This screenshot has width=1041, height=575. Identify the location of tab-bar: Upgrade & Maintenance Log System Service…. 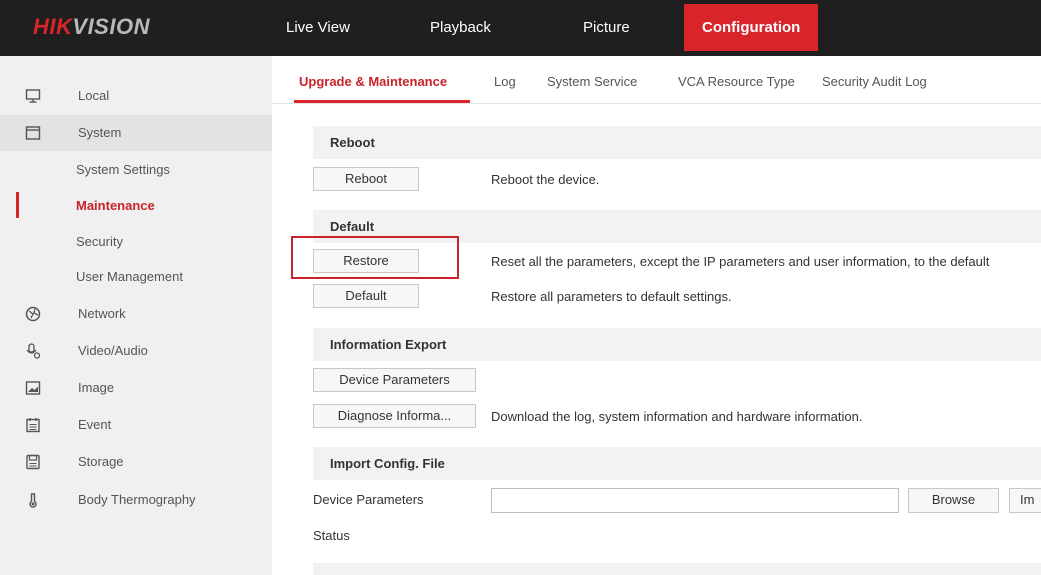
(656, 80).